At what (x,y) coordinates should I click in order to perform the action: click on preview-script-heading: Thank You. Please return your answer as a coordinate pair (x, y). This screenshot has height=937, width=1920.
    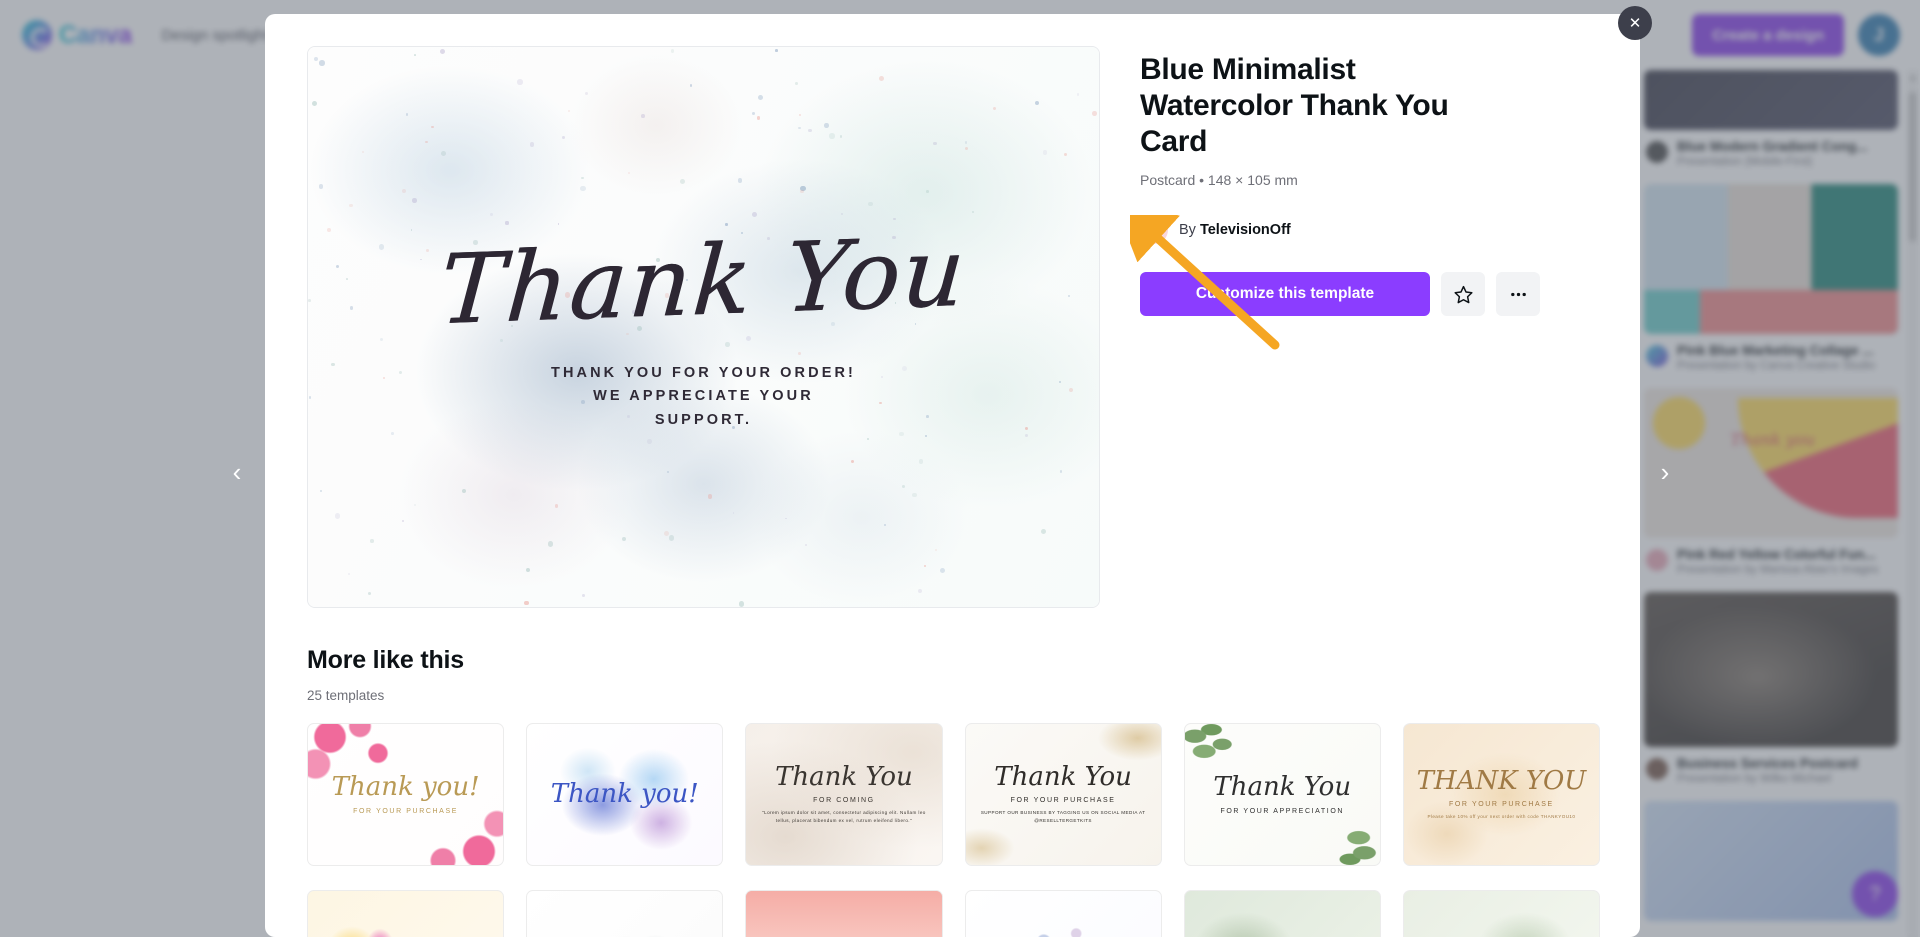
    Looking at the image, I should click on (703, 281).